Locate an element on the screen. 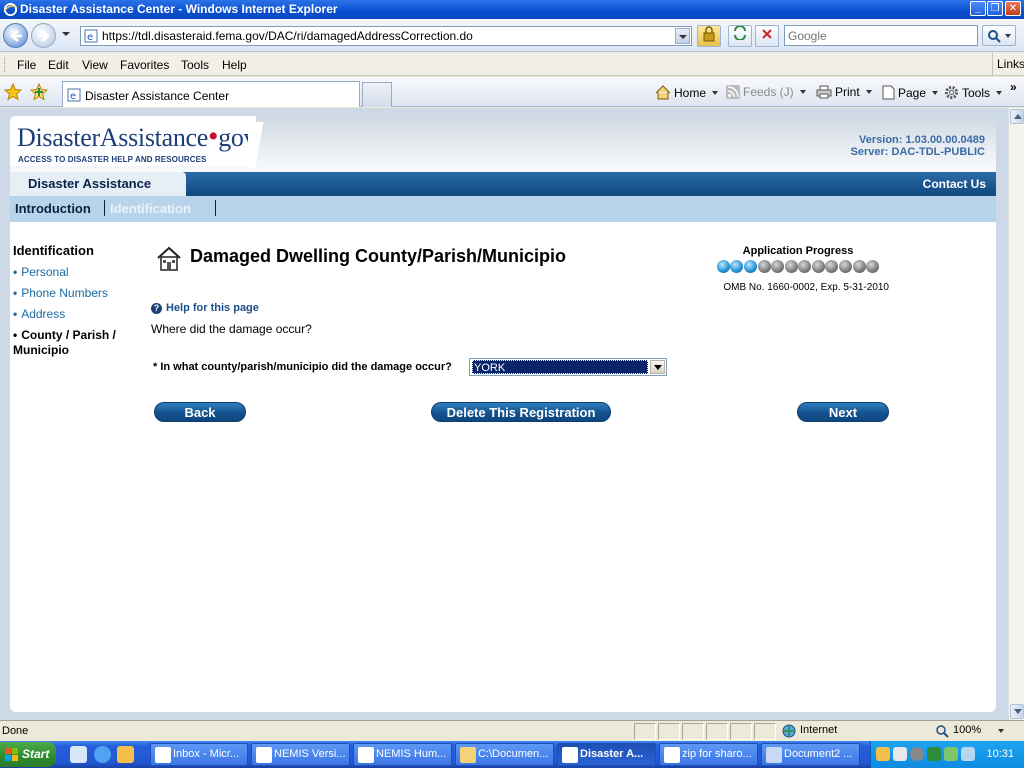 This screenshot has width=1024, height=768. feeds-label: Feeds (J) is located at coordinates (768, 92).